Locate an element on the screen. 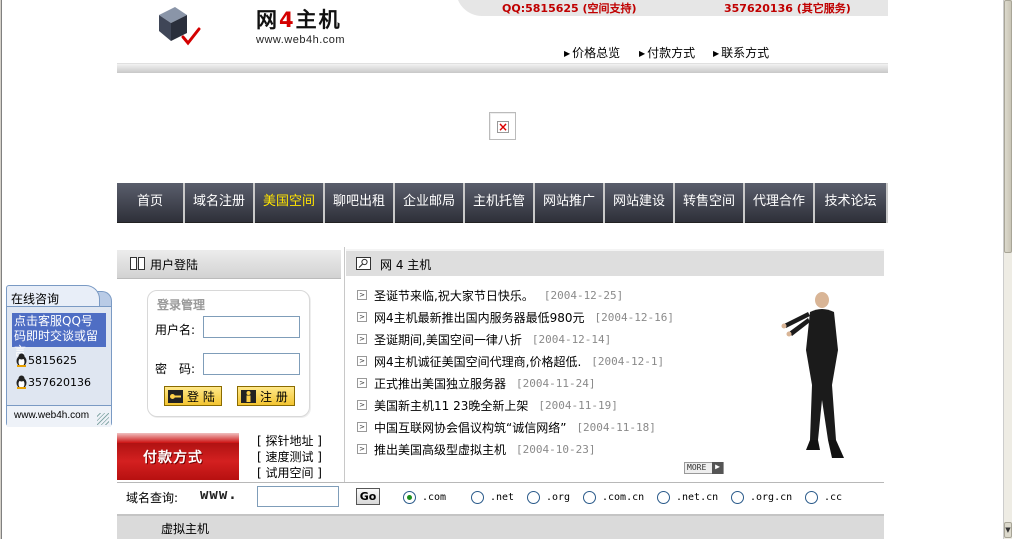 This screenshot has width=1012, height=539. login-legend: 登录管理 is located at coordinates (181, 305).